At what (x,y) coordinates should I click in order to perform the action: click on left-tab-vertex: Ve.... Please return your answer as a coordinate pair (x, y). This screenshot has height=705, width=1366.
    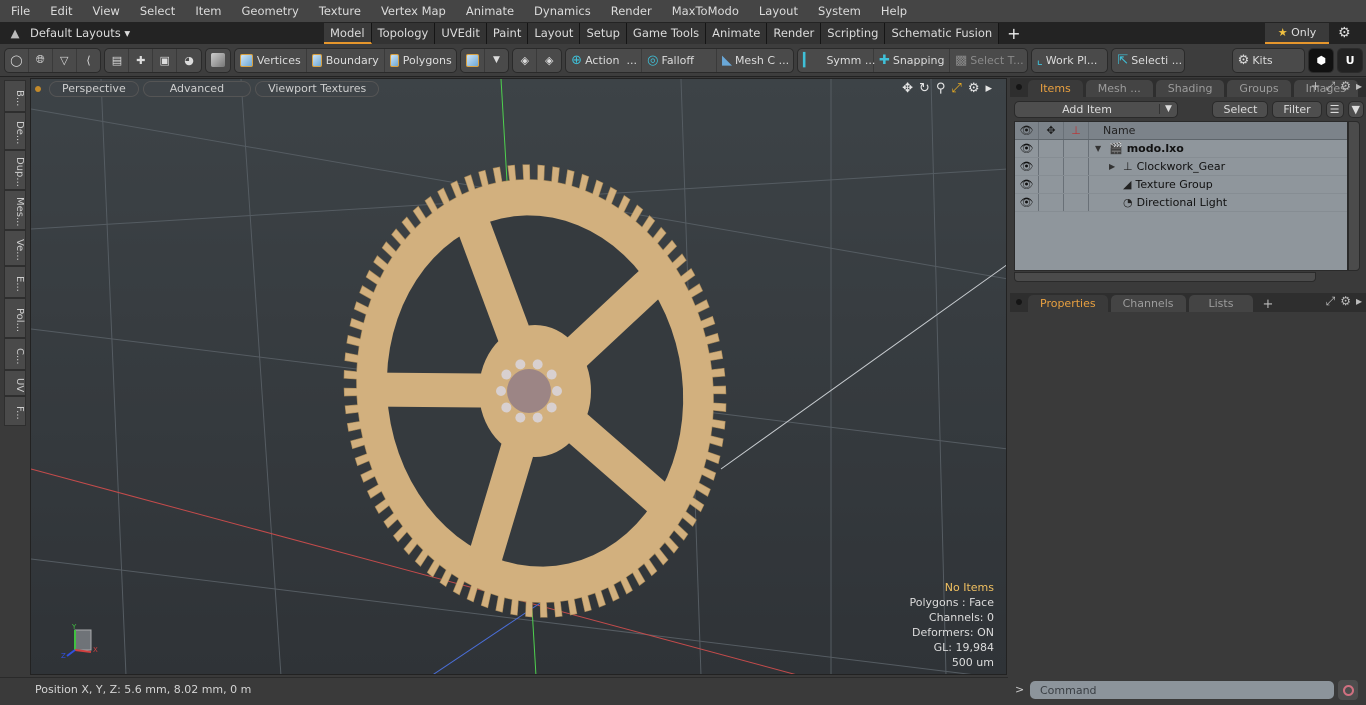
    Looking at the image, I should click on (15, 248).